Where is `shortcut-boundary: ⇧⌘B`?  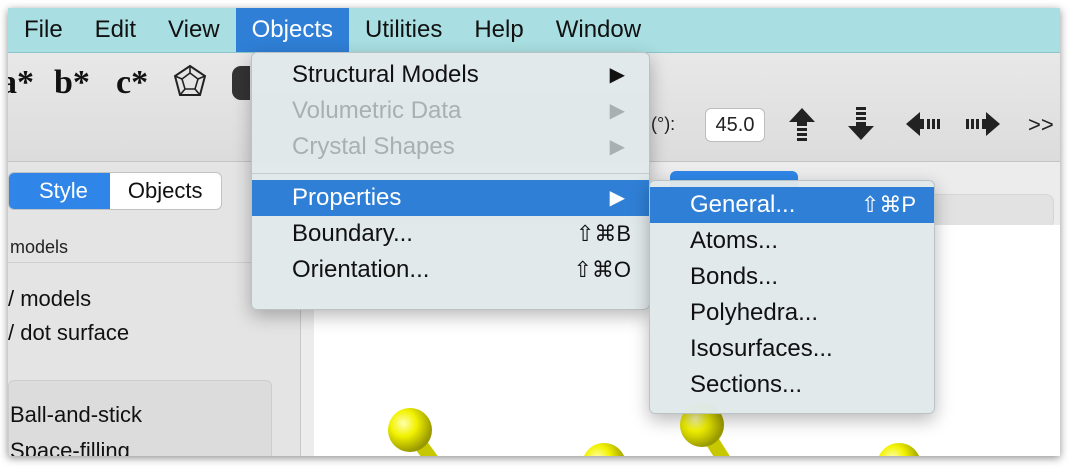
shortcut-boundary: ⇧⌘B is located at coordinates (603, 233).